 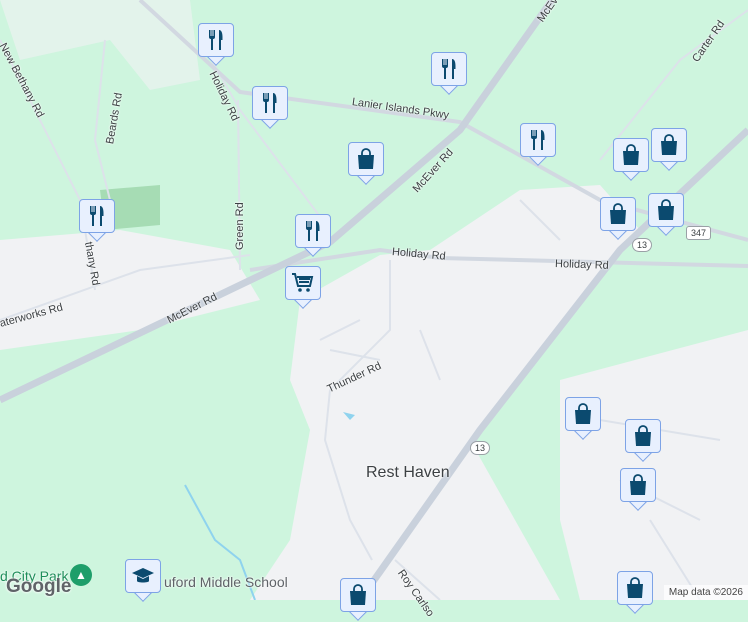 What do you see at coordinates (698, 233) in the screenshot?
I see `highway-shield-347: 347` at bounding box center [698, 233].